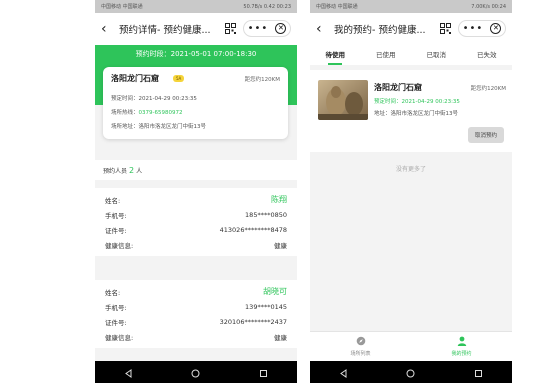  What do you see at coordinates (167, 99) in the screenshot?
I see `book-time-value: 2021-04-29 00:23:35` at bounding box center [167, 99].